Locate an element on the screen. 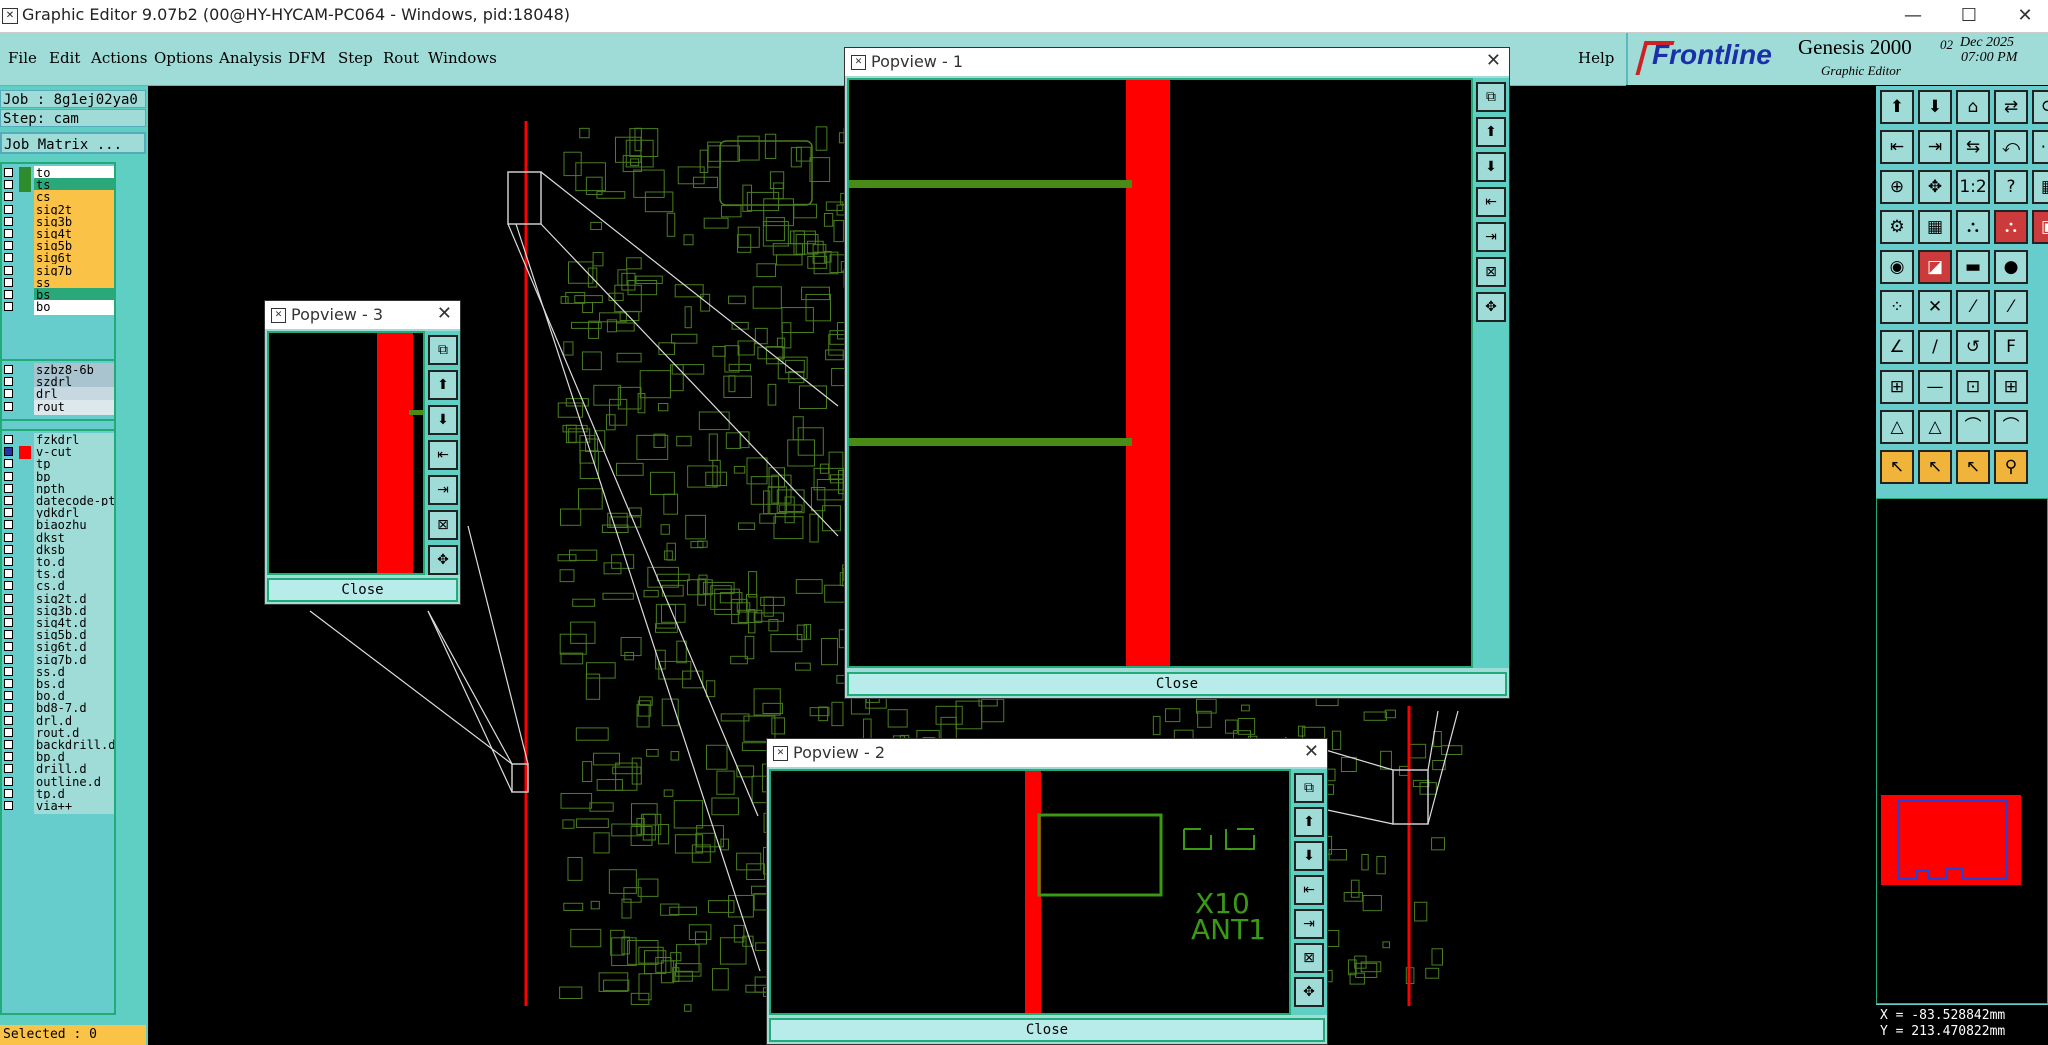 The height and width of the screenshot is (1045, 2048). select-icon: ↖ is located at coordinates (1897, 467).